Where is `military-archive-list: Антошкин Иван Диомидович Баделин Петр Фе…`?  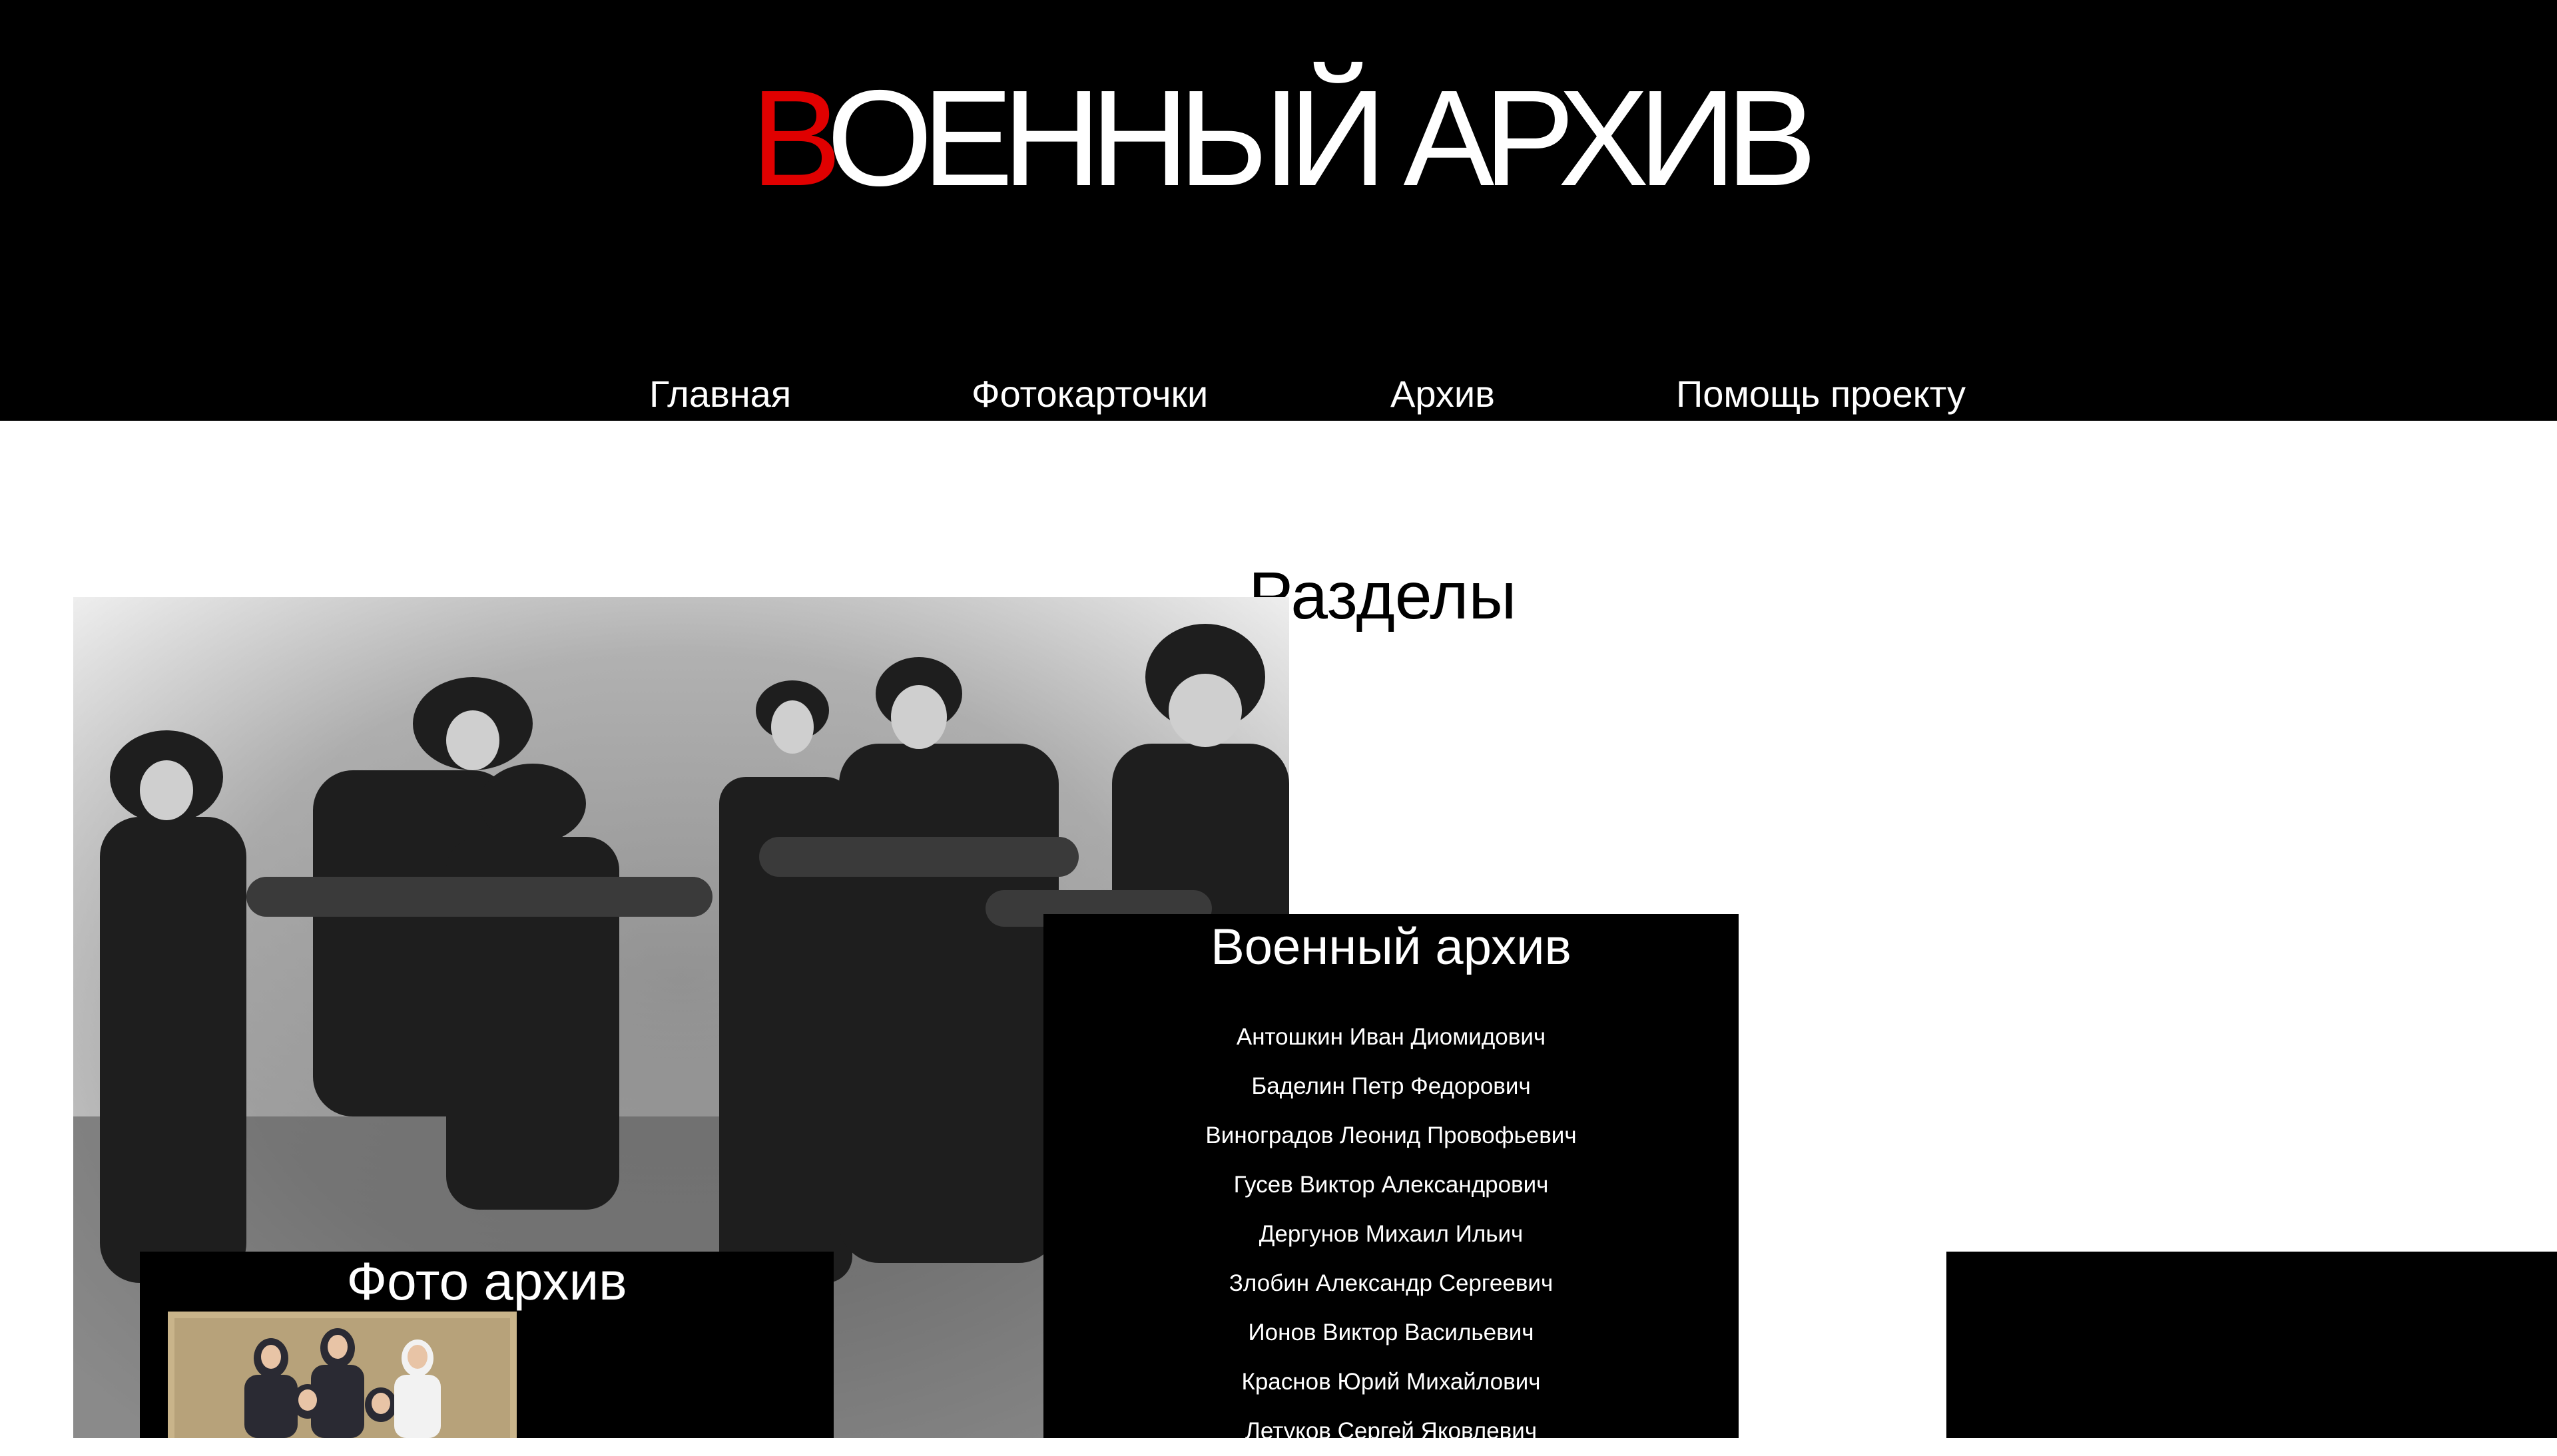 military-archive-list: Антошкин Иван Диомидович Баделин Петр Фе… is located at coordinates (1391, 1234).